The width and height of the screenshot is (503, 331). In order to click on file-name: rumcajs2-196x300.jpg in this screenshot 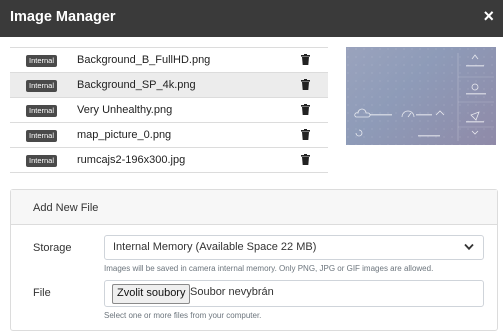, I will do `click(131, 160)`.